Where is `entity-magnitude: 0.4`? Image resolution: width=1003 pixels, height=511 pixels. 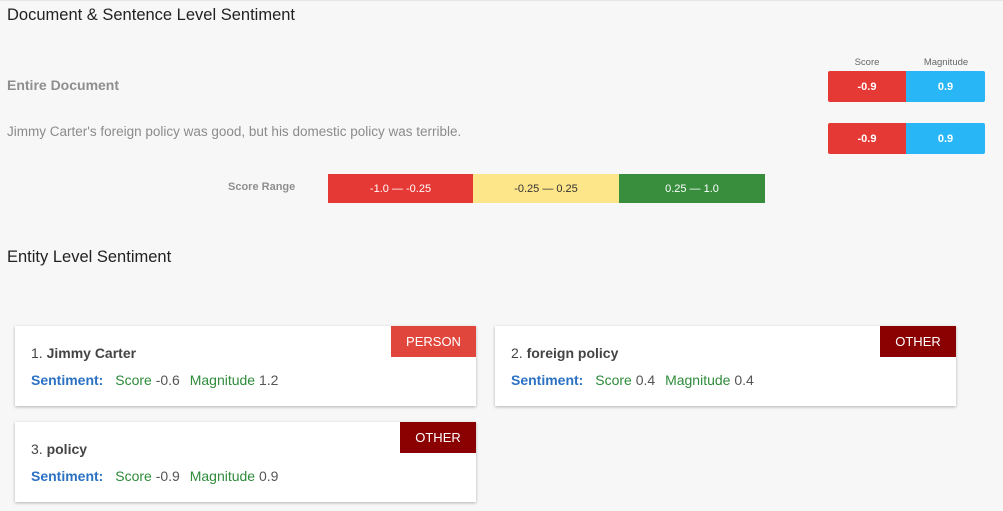 entity-magnitude: 0.4 is located at coordinates (744, 380).